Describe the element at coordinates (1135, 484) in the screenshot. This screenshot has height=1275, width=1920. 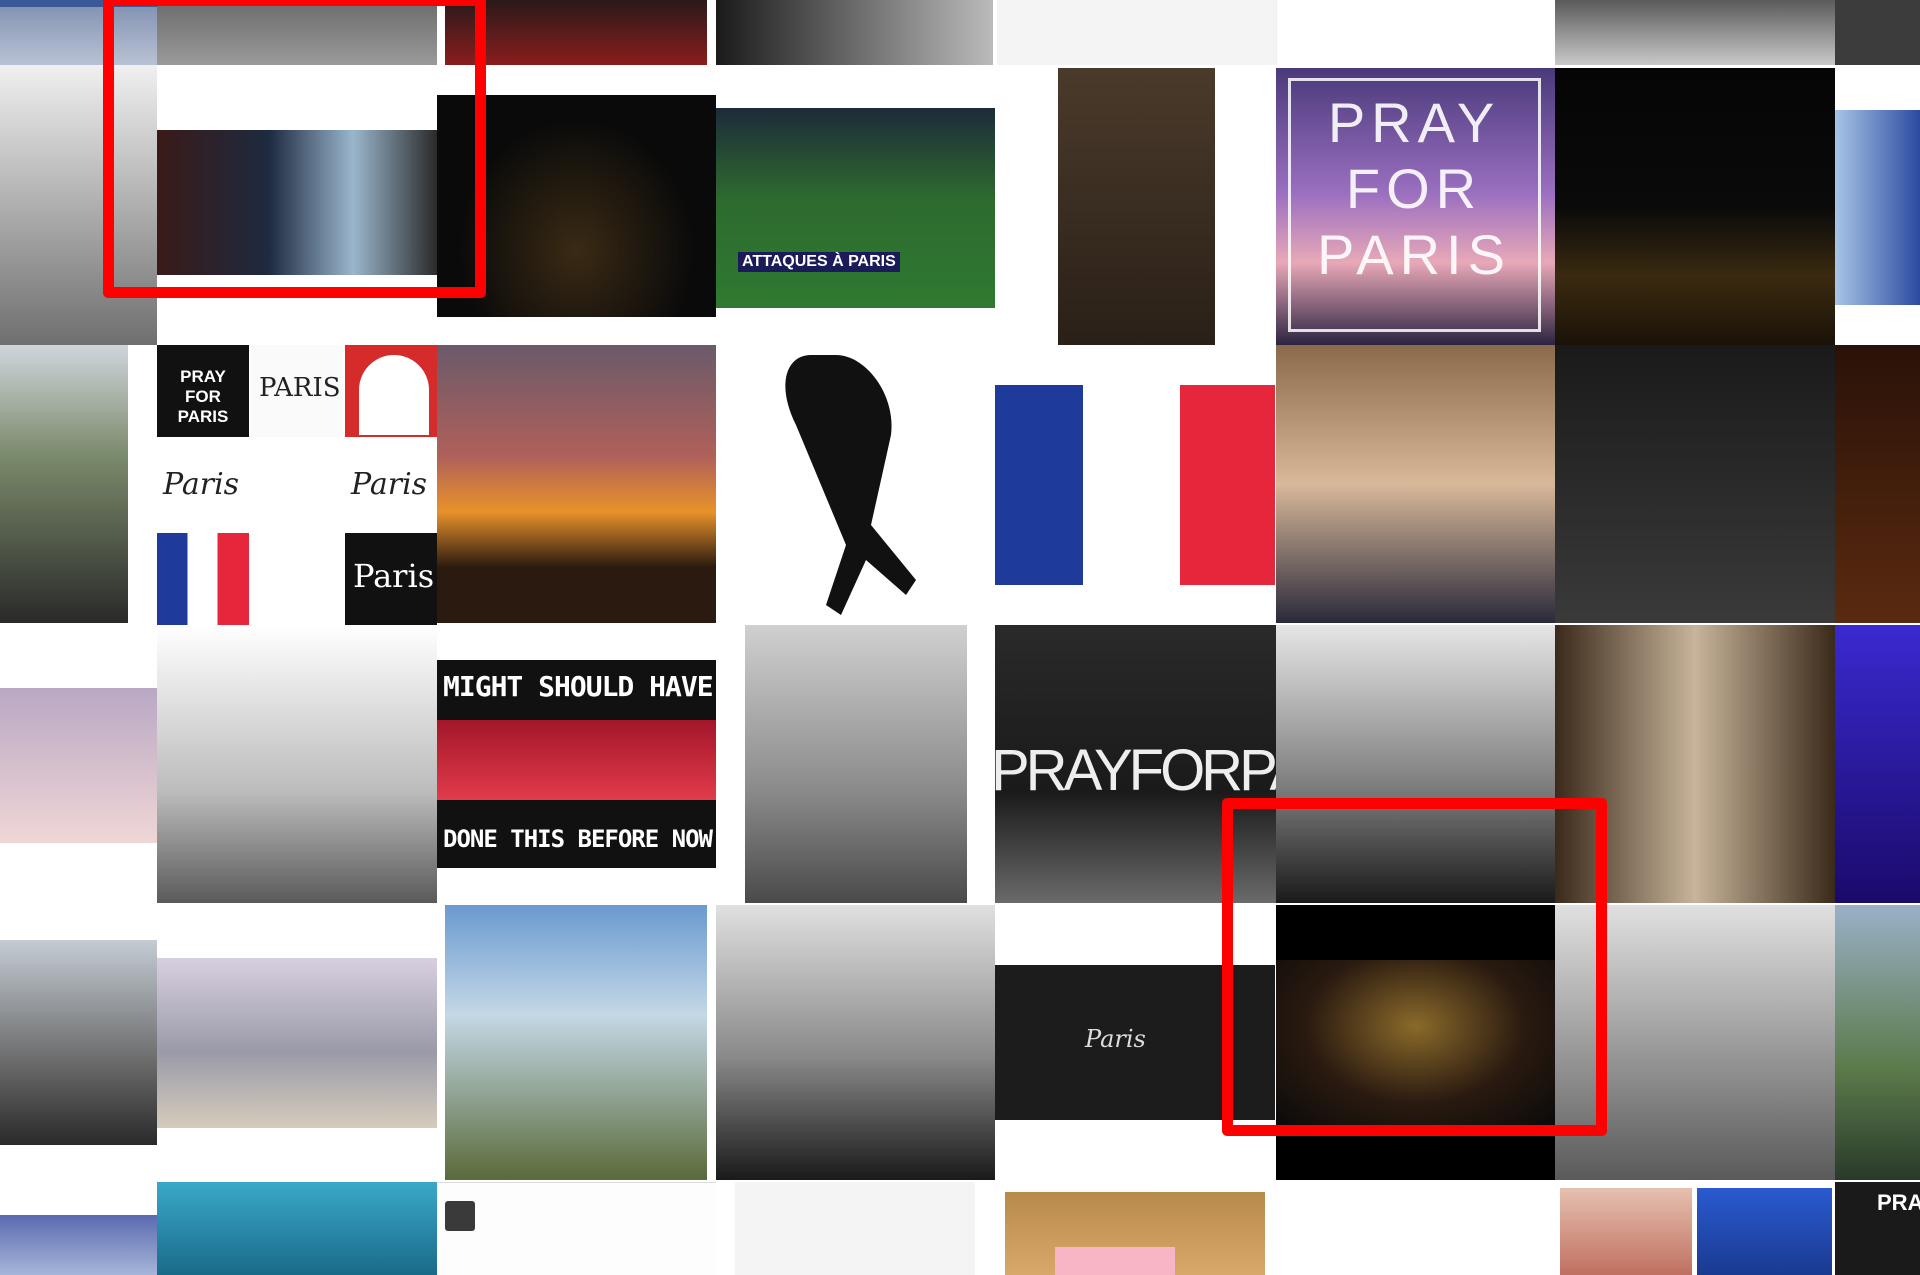
I see `french-flag-image` at that location.